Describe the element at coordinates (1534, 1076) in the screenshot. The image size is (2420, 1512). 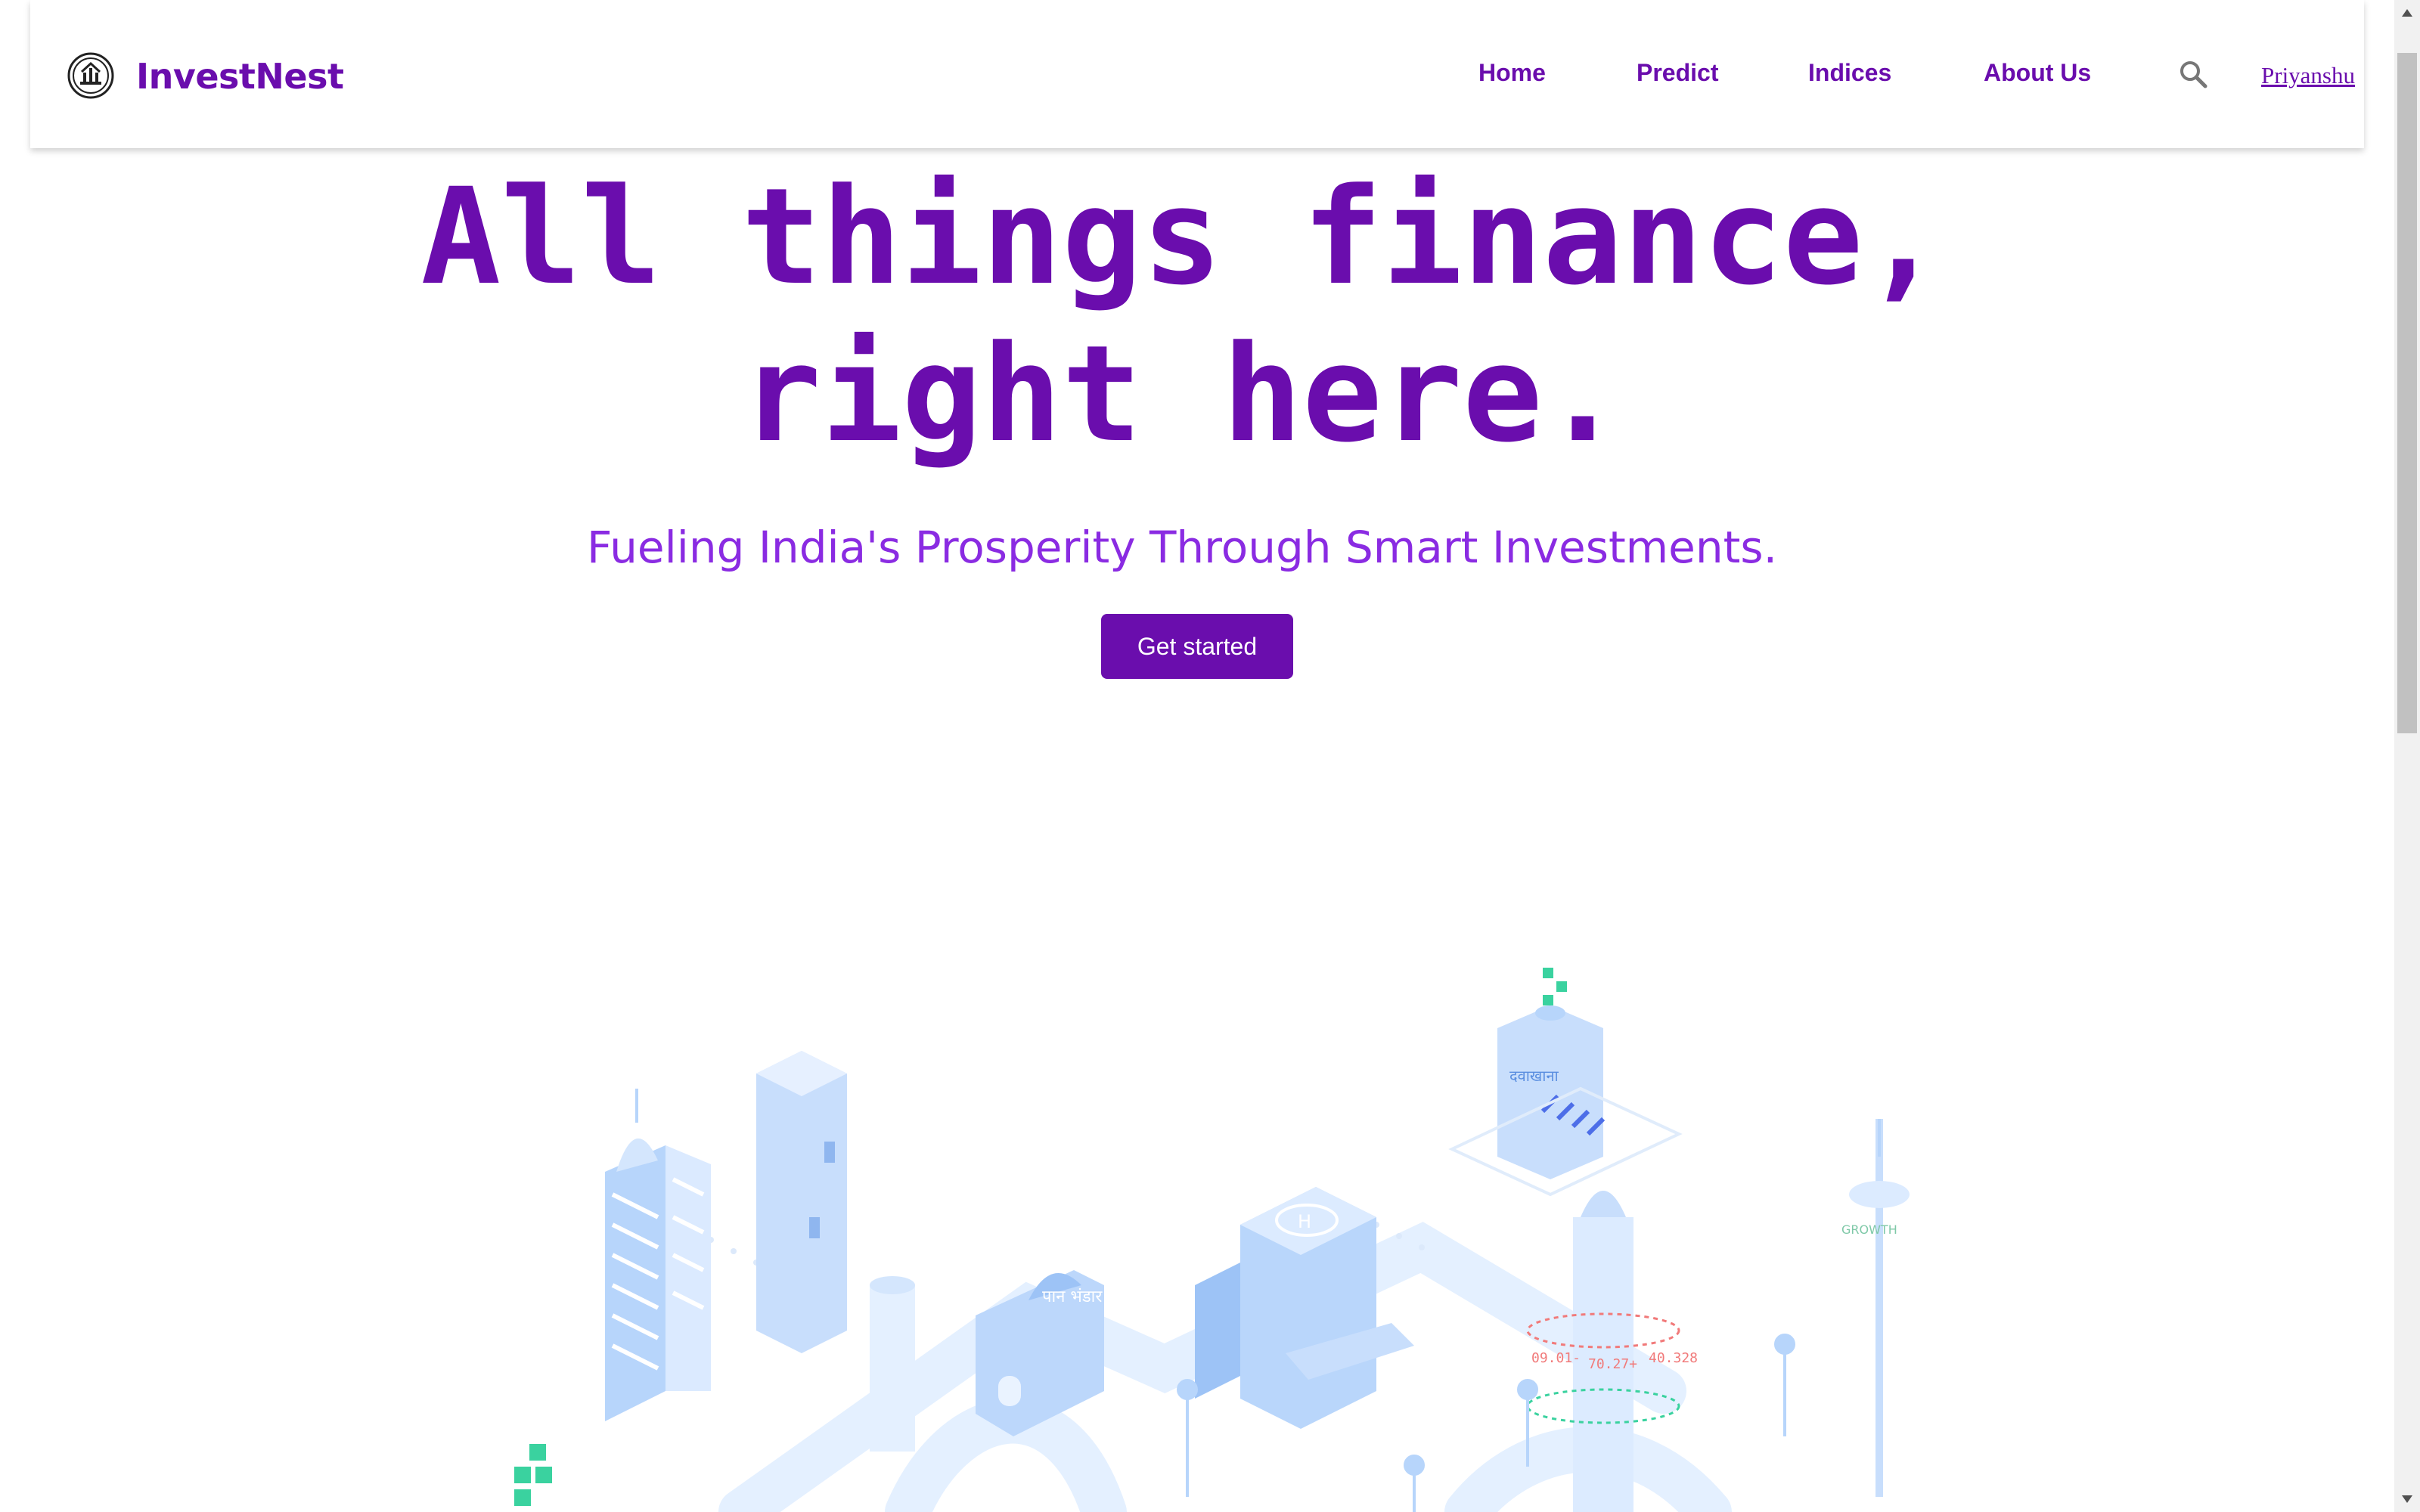
I see `pharmacy-sign: दवाखाना` at that location.